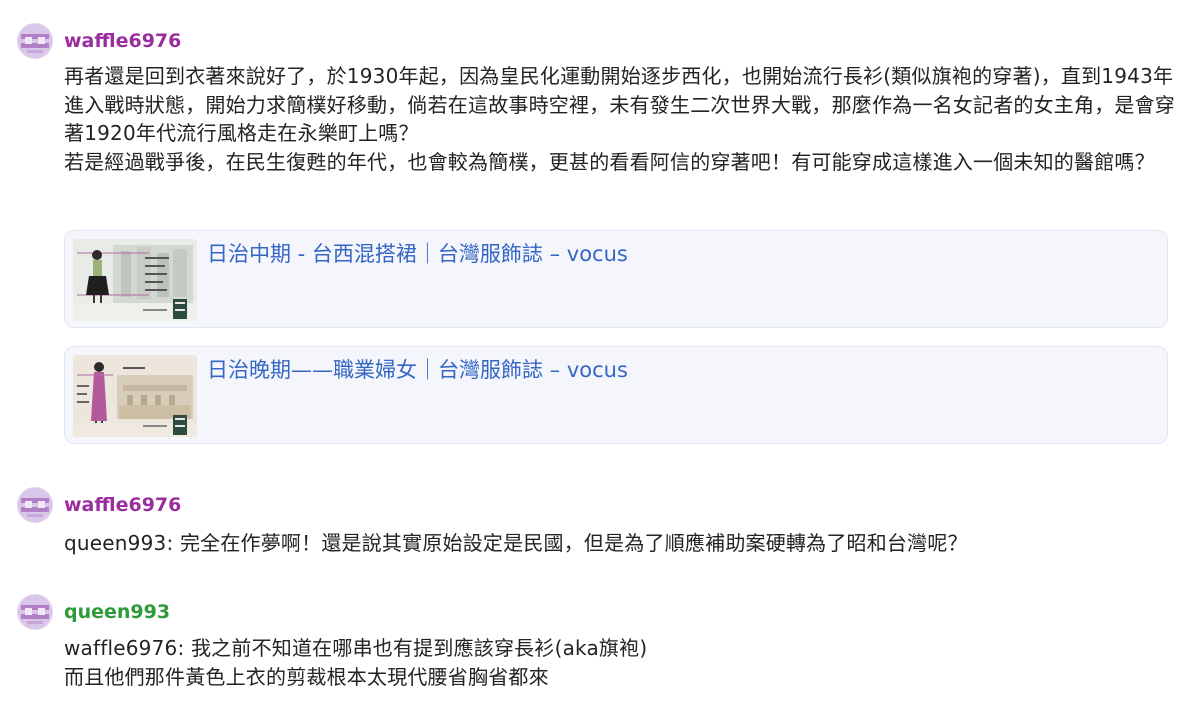 This screenshot has height=701, width=1195. I want to click on link-preview-card: 日治晚期——職業婦女｜台灣服飾誌 – vocus, so click(616, 395).